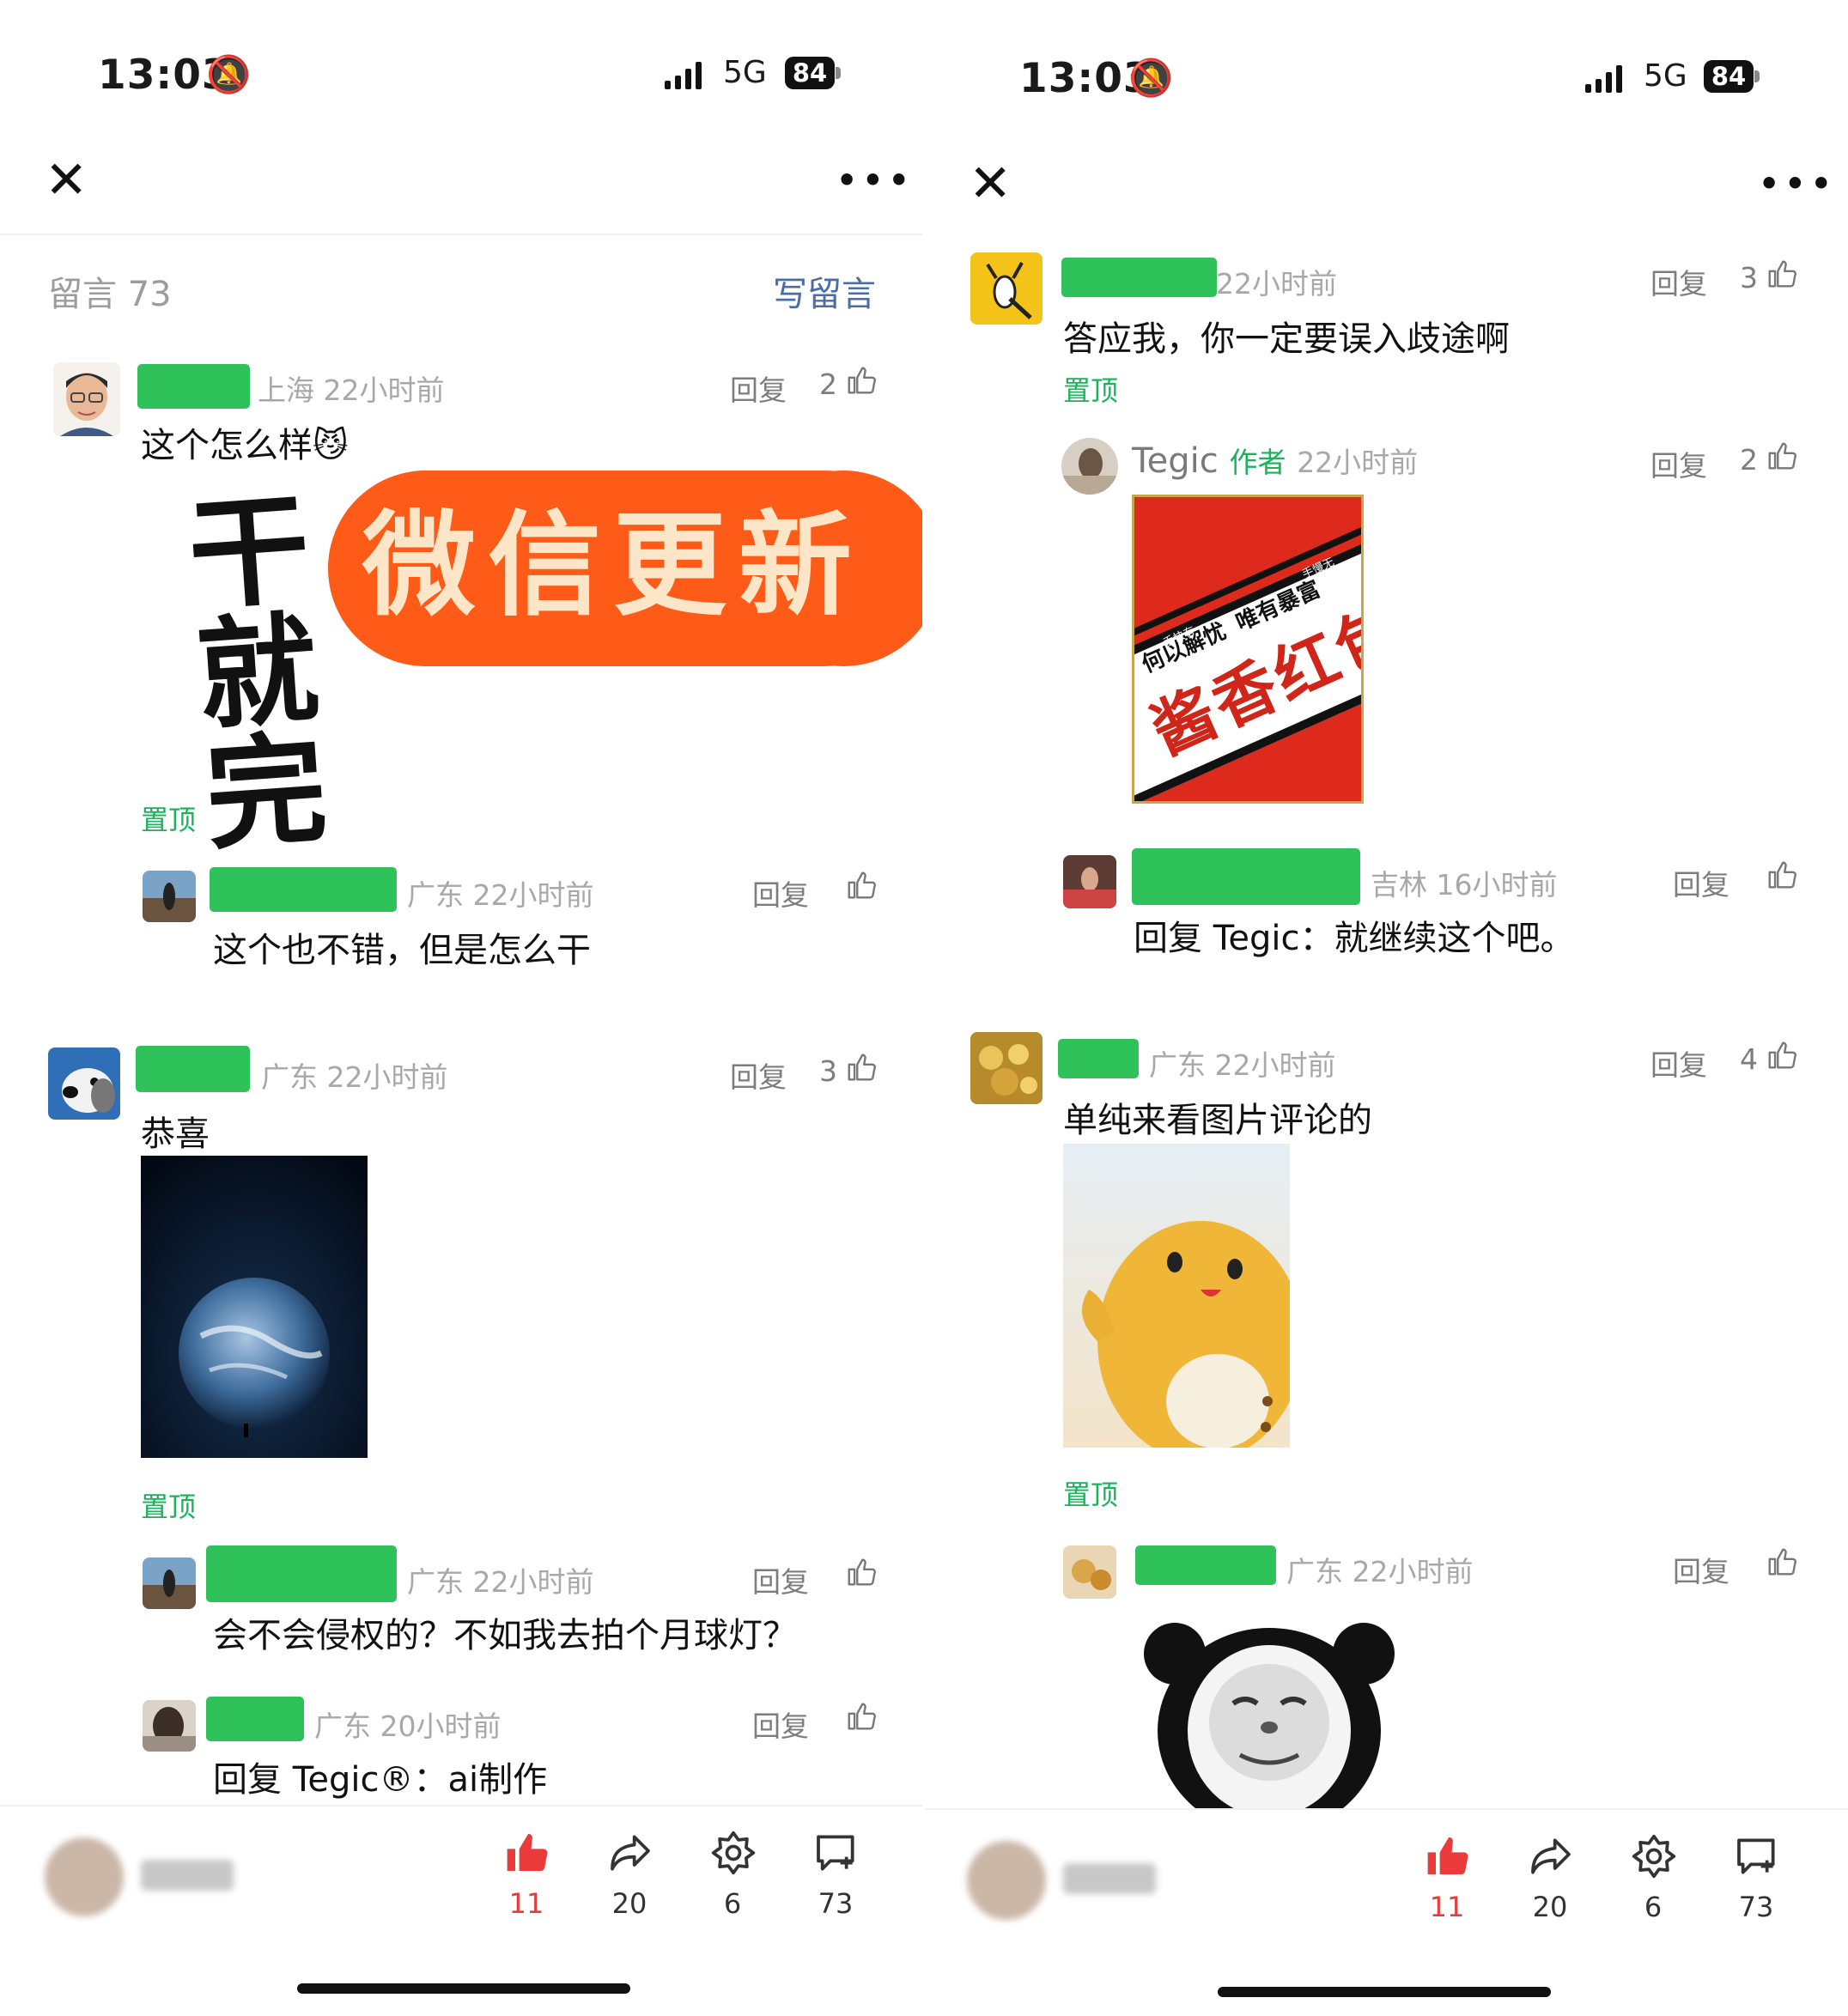  I want to click on like-count: 11, so click(526, 1903).